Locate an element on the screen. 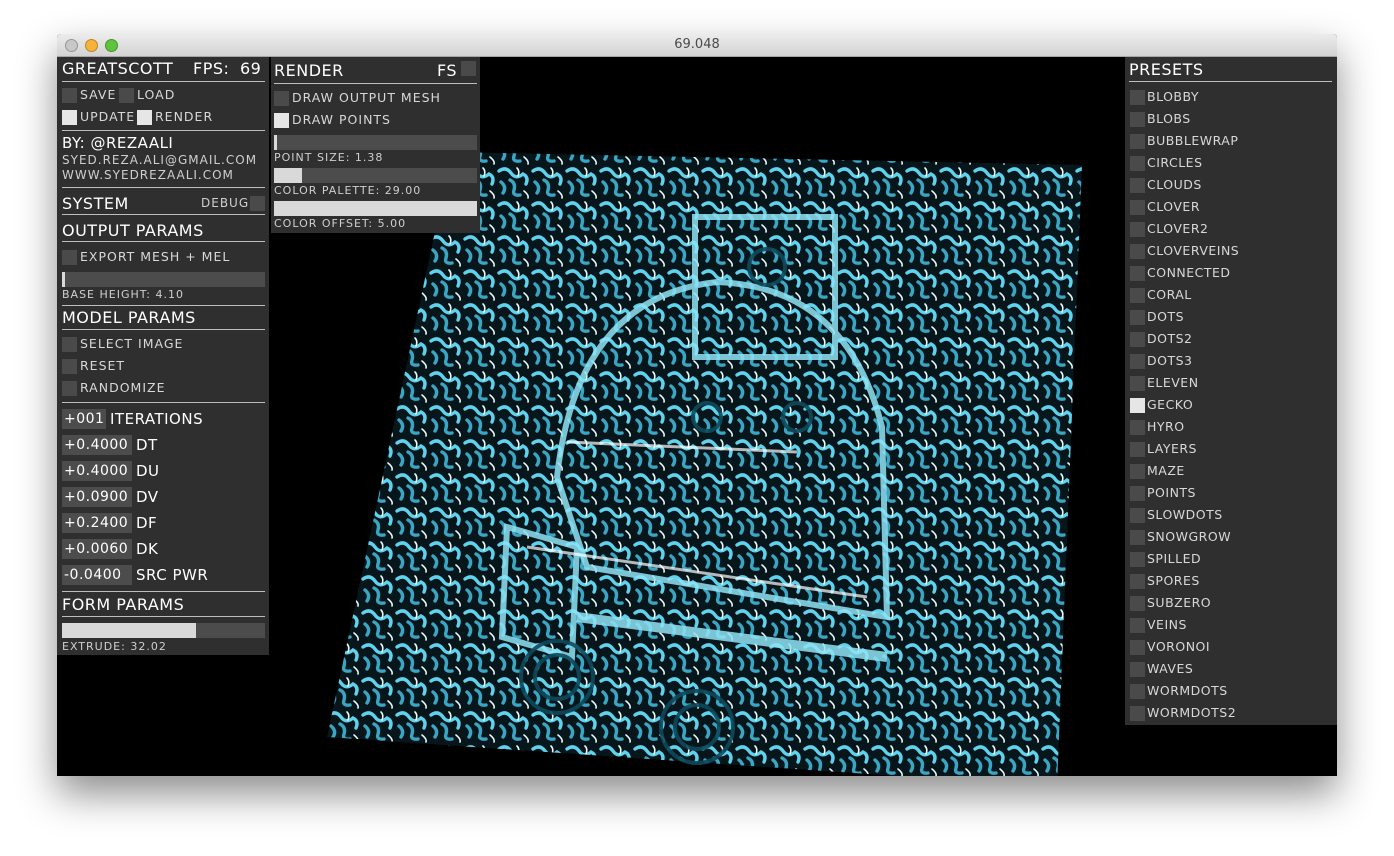 The height and width of the screenshot is (856, 1394). load-toggle: LOAD is located at coordinates (174, 95).